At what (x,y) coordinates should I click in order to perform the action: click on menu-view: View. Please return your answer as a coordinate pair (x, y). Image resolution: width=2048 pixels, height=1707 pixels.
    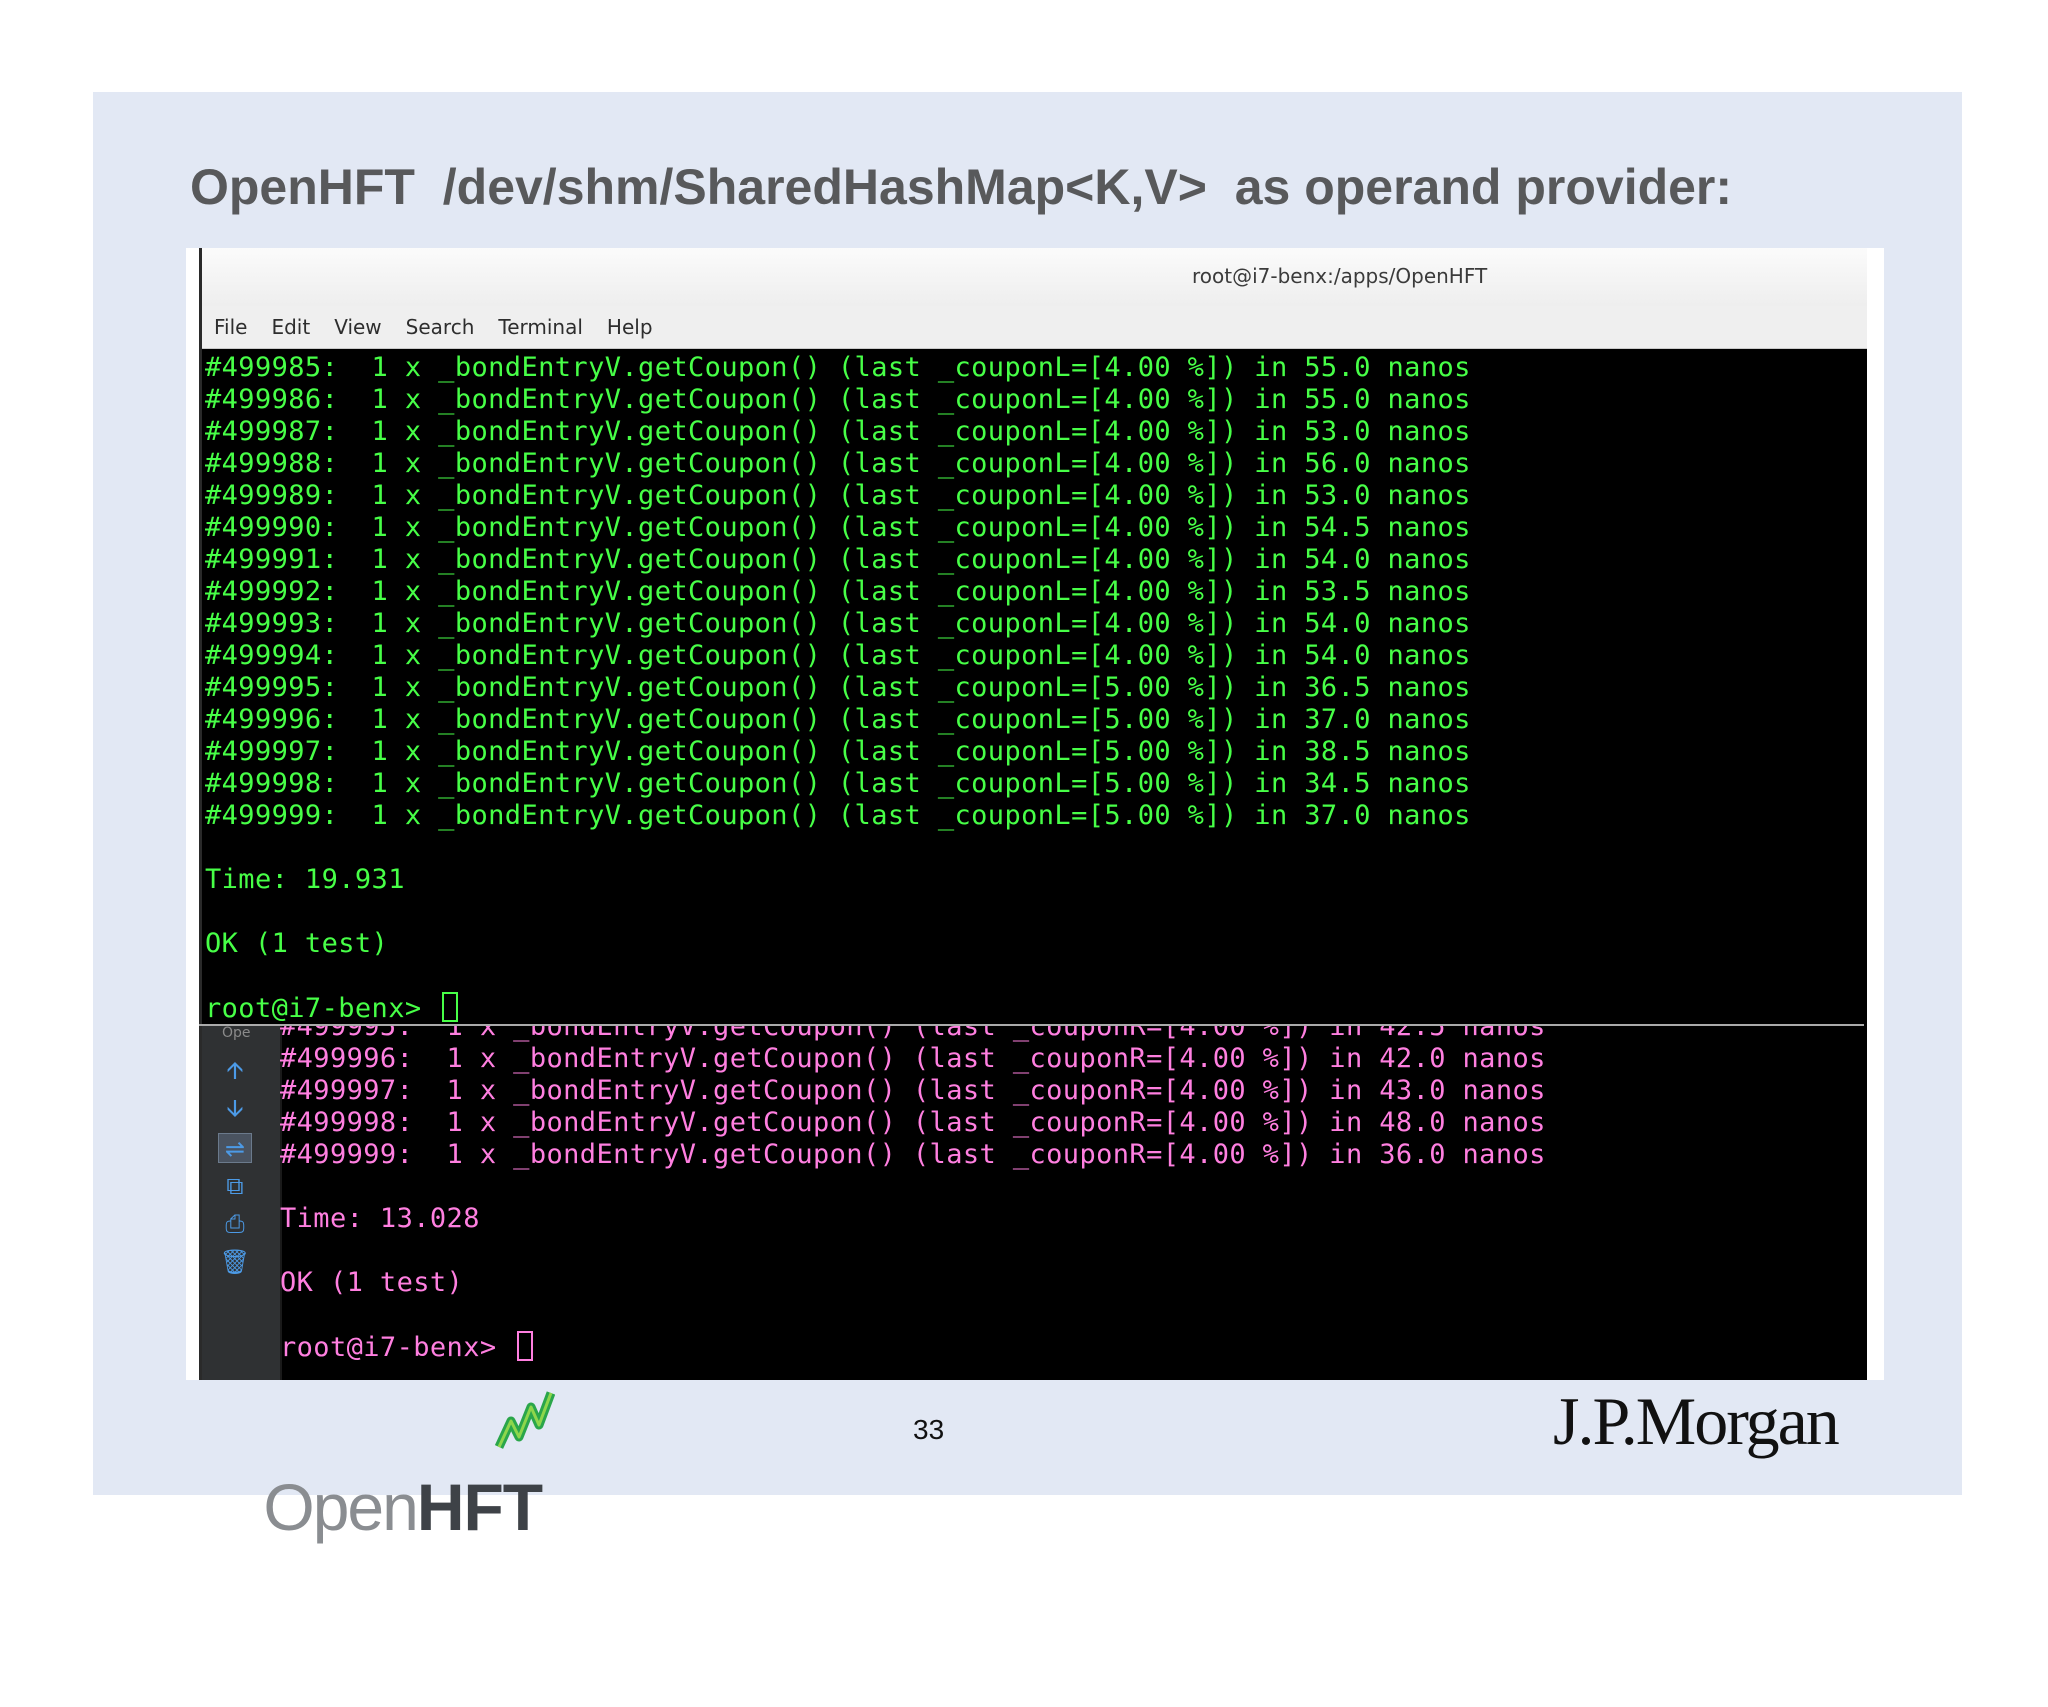
    Looking at the image, I should click on (357, 327).